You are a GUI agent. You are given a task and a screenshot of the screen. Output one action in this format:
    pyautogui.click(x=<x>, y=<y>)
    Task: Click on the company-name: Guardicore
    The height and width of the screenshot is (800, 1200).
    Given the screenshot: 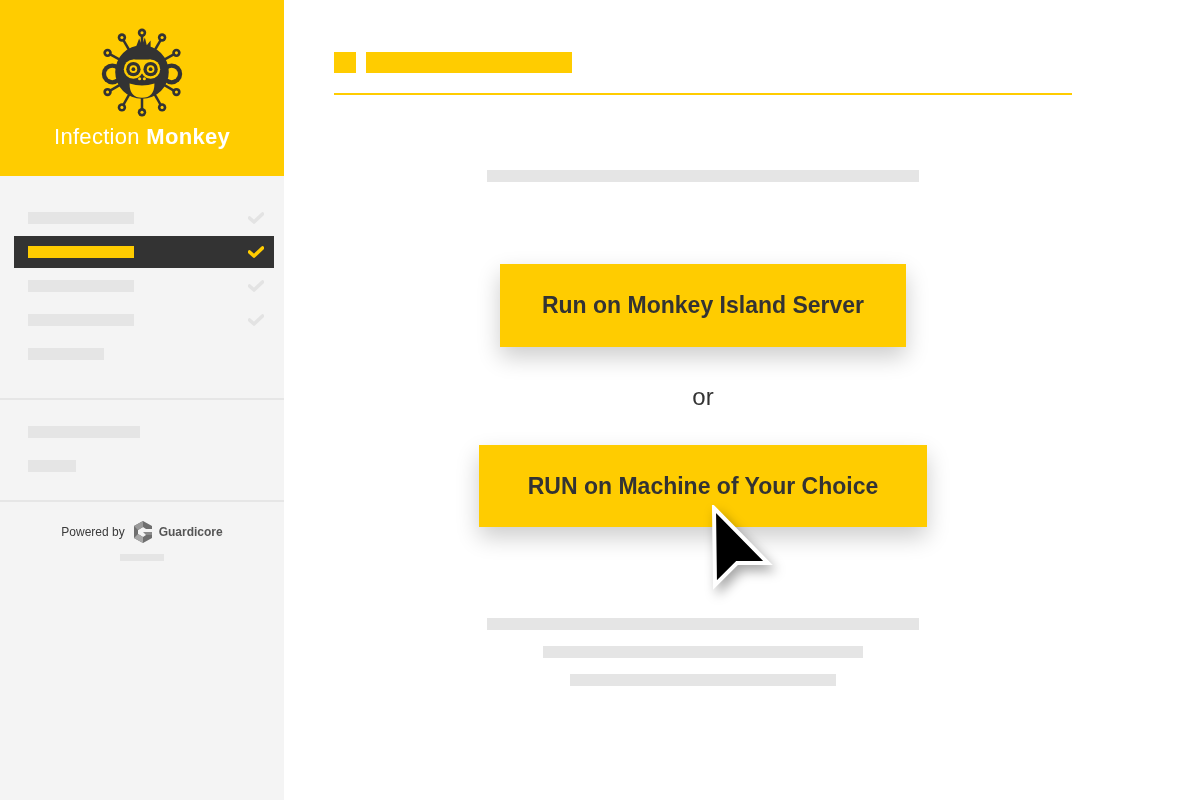 What is the action you would take?
    pyautogui.click(x=190, y=532)
    